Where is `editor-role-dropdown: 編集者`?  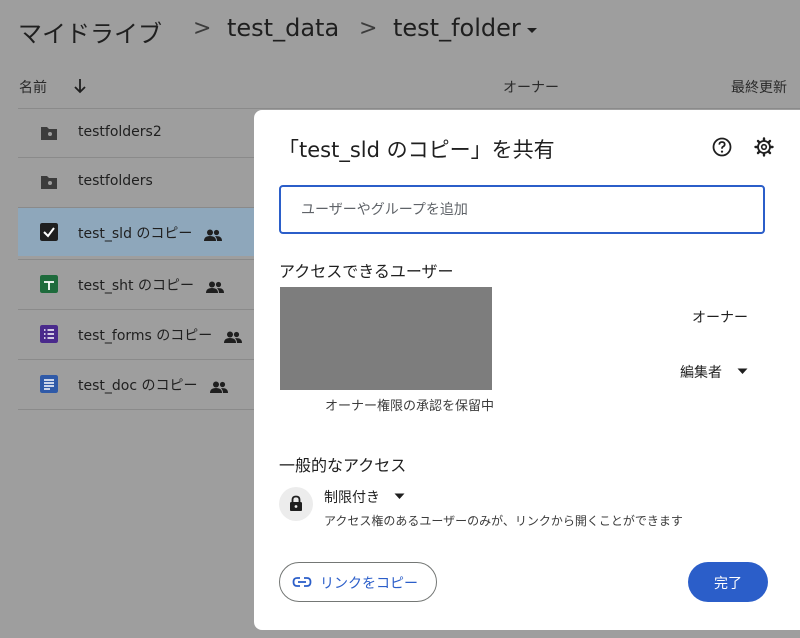 editor-role-dropdown: 編集者 is located at coordinates (701, 372).